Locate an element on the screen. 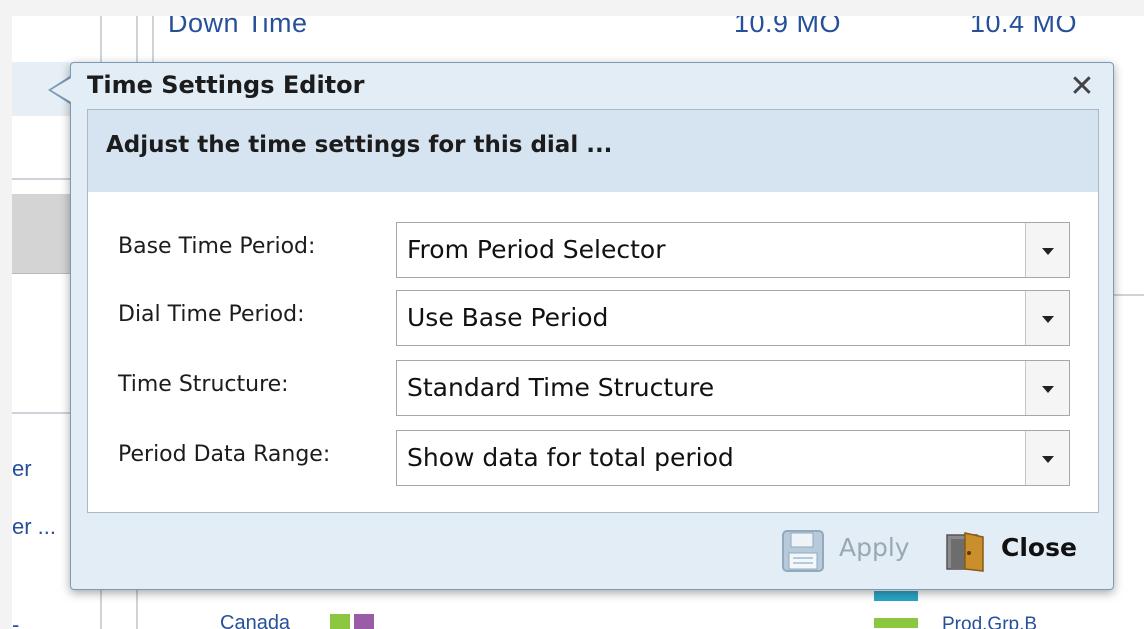 The height and width of the screenshot is (629, 1144). sidebar-link: - is located at coordinates (15, 620).